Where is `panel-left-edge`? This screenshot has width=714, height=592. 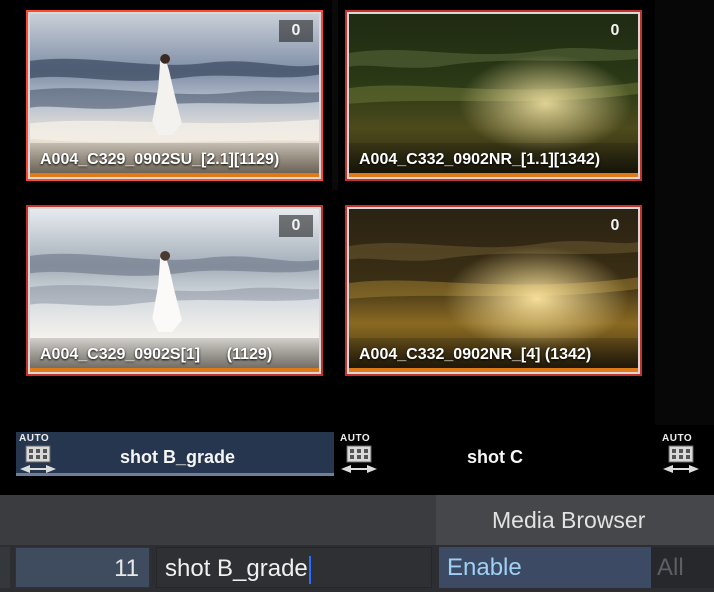
panel-left-edge is located at coordinates (5, 567).